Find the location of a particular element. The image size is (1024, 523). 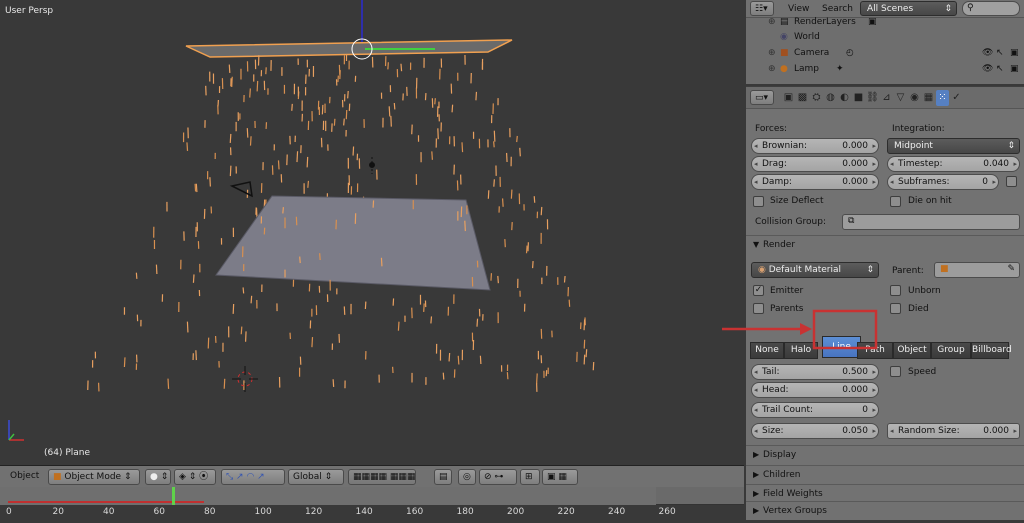

timeline-tick-label: 160 is located at coordinates (414, 512).